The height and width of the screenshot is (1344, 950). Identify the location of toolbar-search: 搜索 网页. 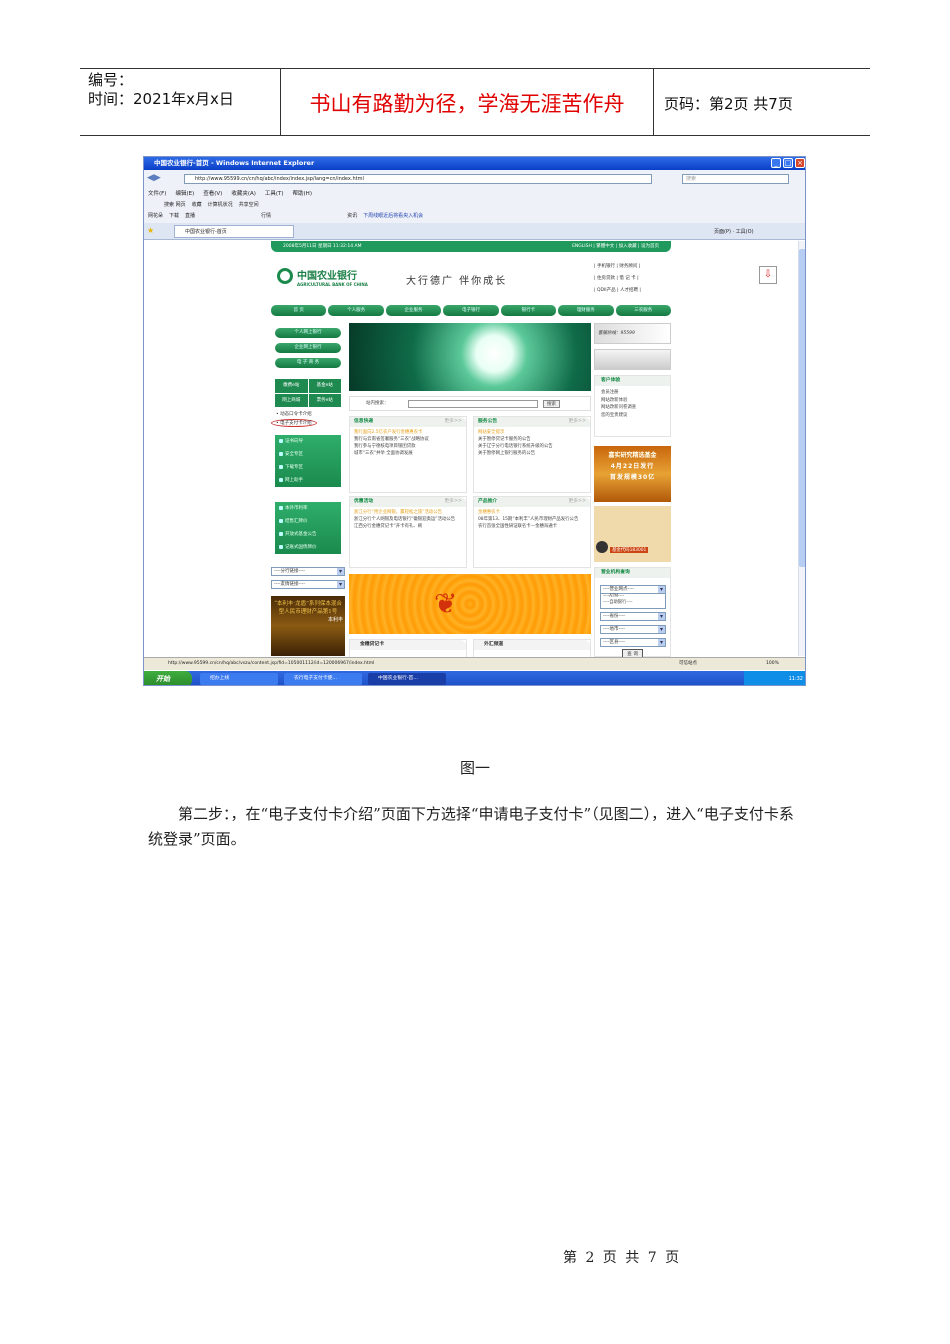
(175, 205).